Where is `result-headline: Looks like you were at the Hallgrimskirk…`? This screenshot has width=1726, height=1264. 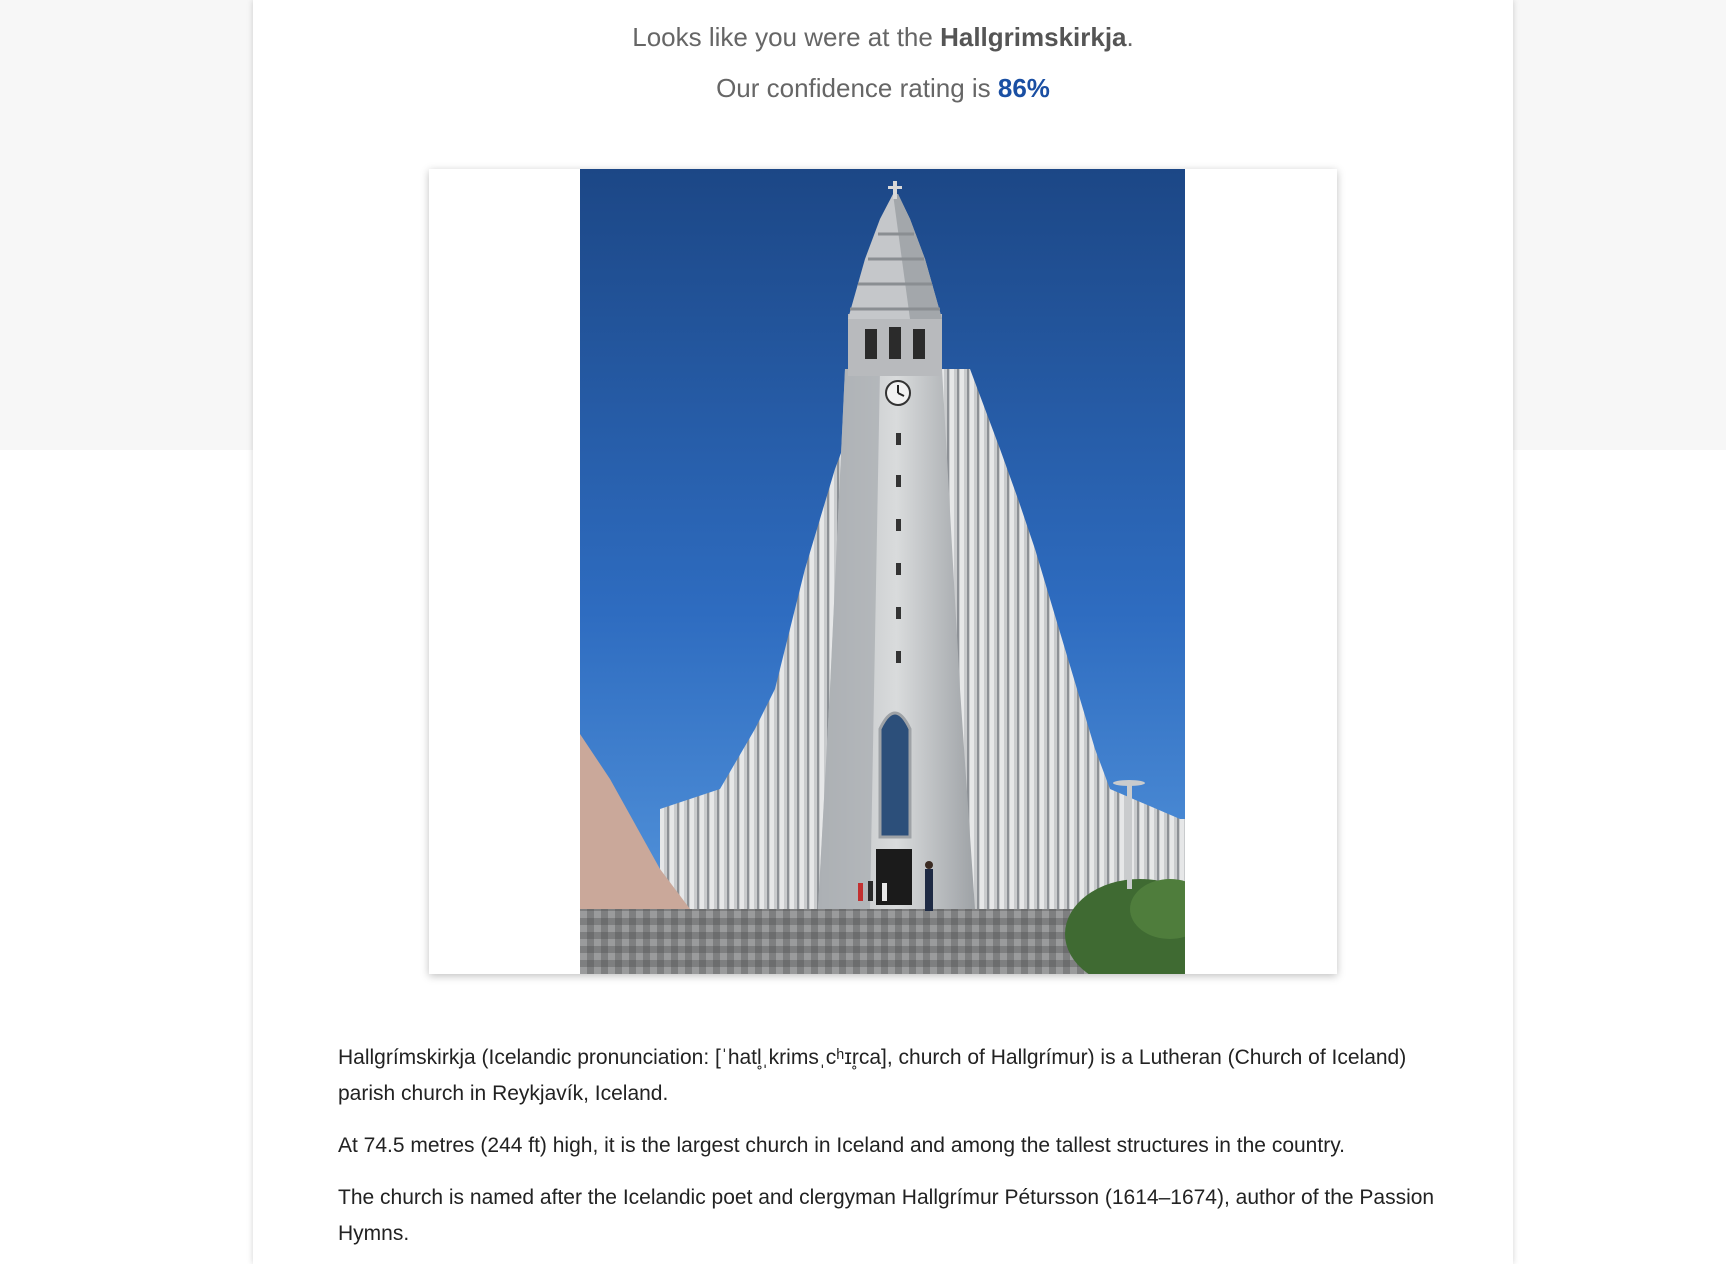
result-headline: Looks like you were at the Hallgrimskirk… is located at coordinates (883, 37).